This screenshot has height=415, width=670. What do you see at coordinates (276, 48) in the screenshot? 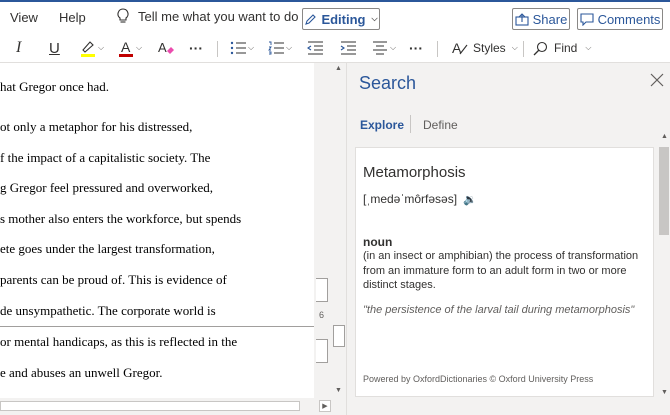
I see `numbered-list-icon` at bounding box center [276, 48].